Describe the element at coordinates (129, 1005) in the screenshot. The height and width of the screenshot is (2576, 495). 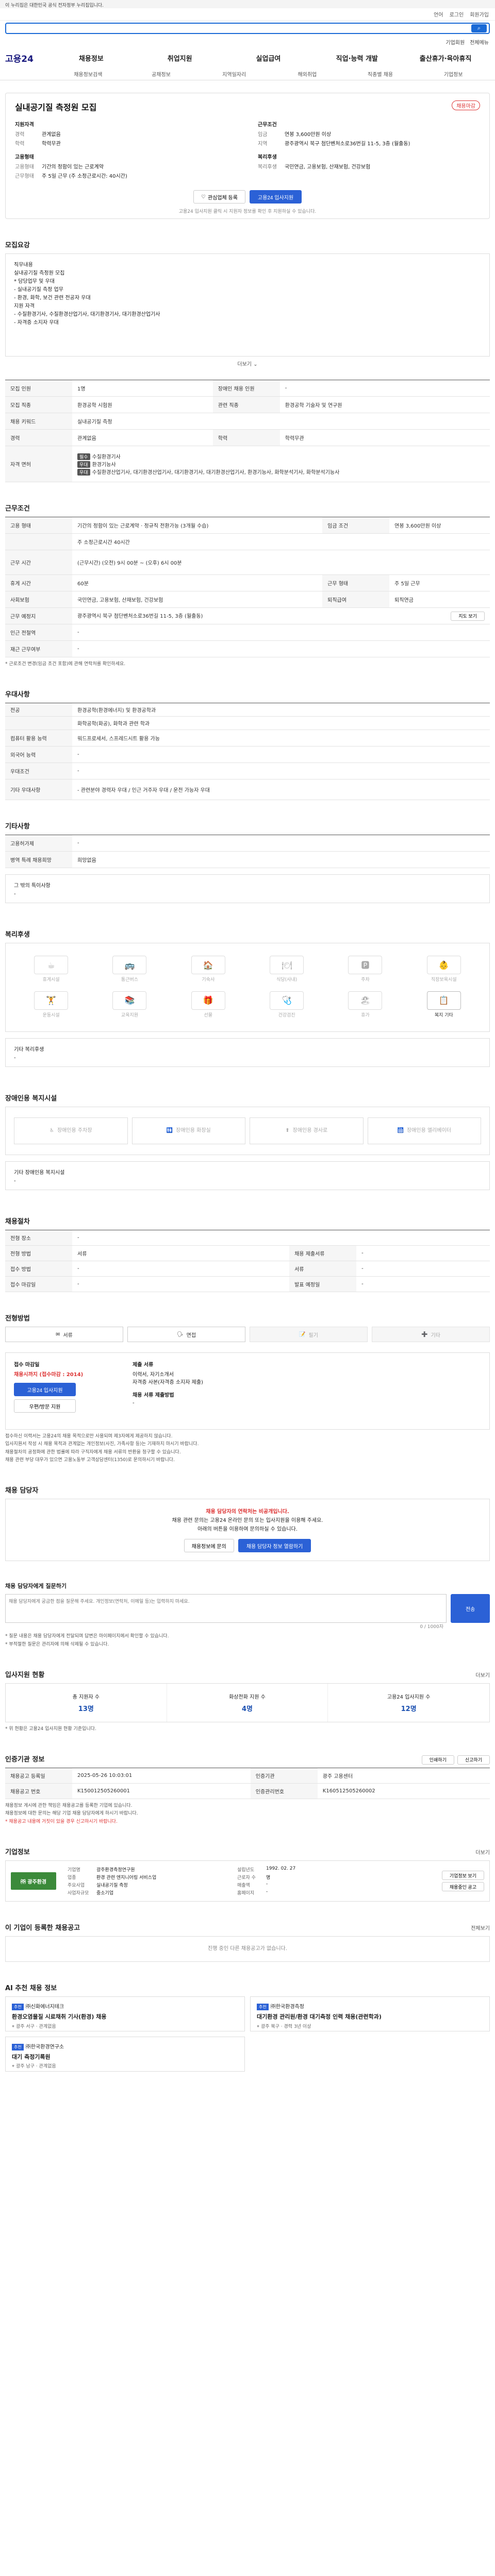
I see `benefit-item: 📚 교육지원` at that location.